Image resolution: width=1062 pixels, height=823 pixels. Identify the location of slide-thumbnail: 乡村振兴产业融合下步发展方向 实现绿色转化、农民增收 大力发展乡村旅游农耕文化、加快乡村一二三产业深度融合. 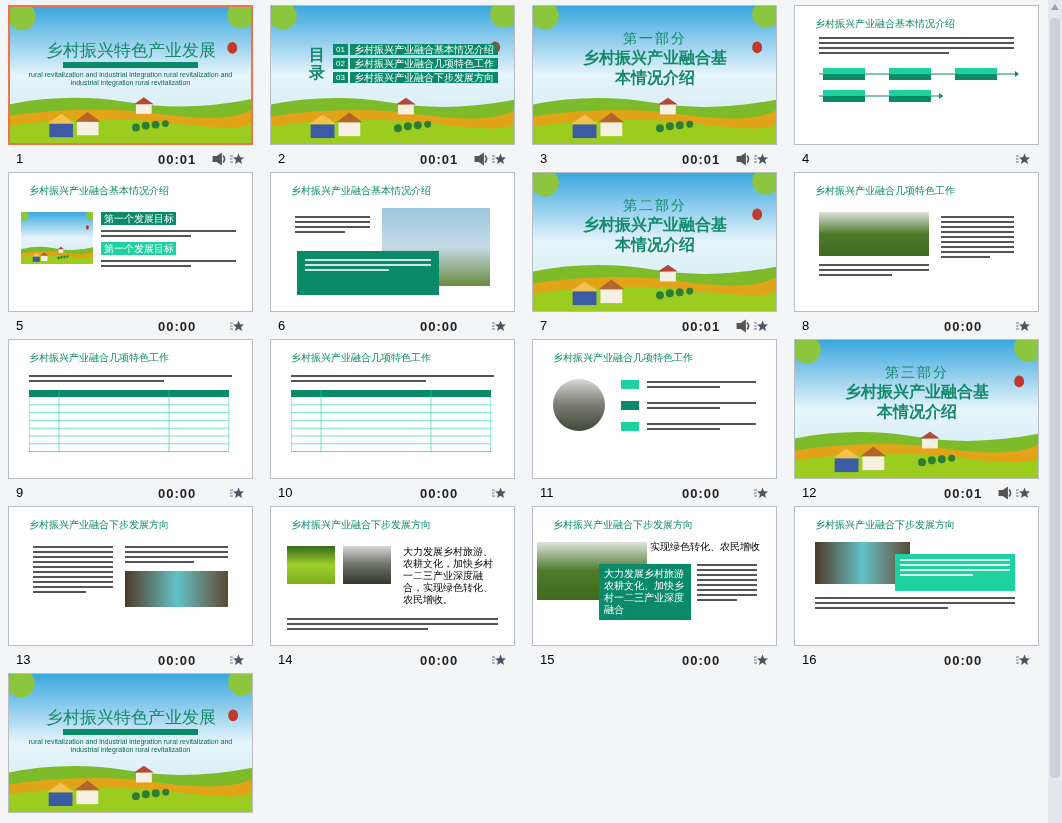
(654, 576).